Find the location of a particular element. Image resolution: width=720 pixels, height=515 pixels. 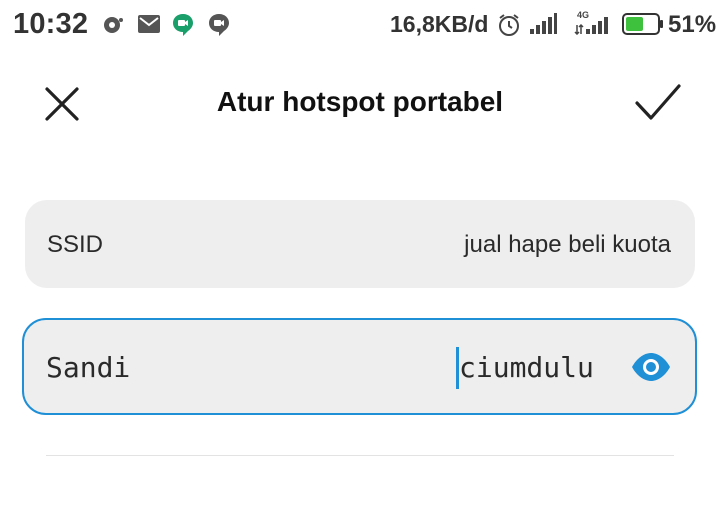

ssid-value: jual hape beli kuota is located at coordinates (567, 244).